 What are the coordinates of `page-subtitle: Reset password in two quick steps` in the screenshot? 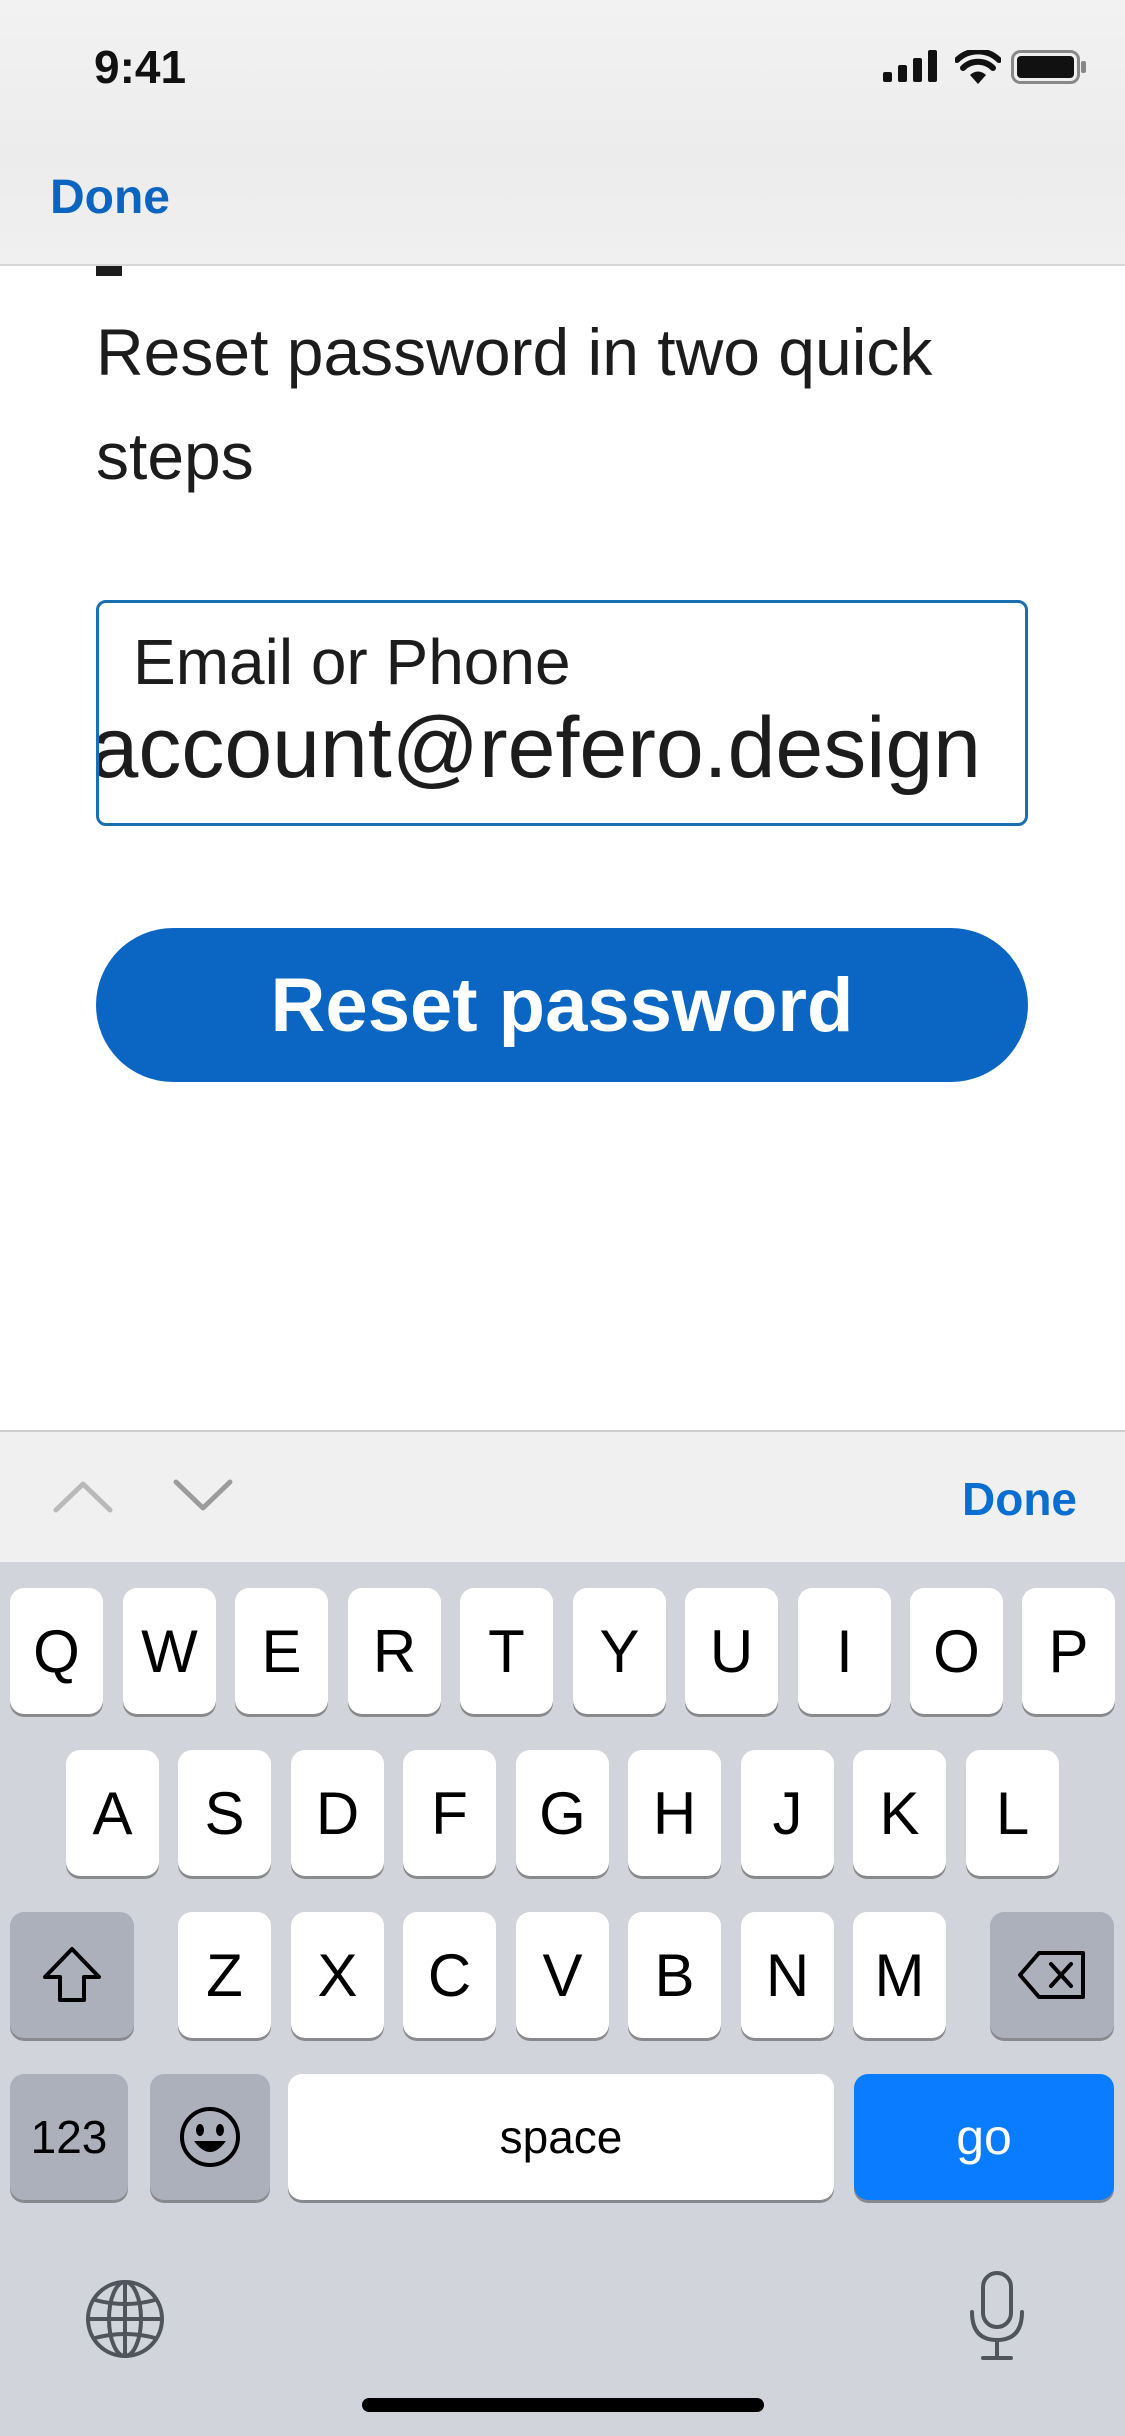 It's located at (514, 404).